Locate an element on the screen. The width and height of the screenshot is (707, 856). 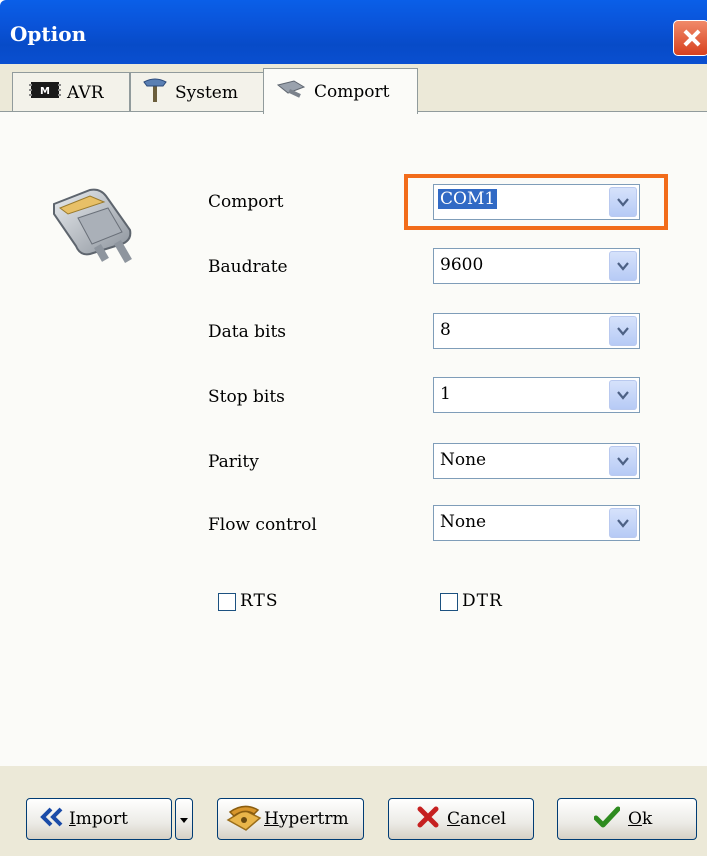
databits-value: 8 is located at coordinates (445, 330).